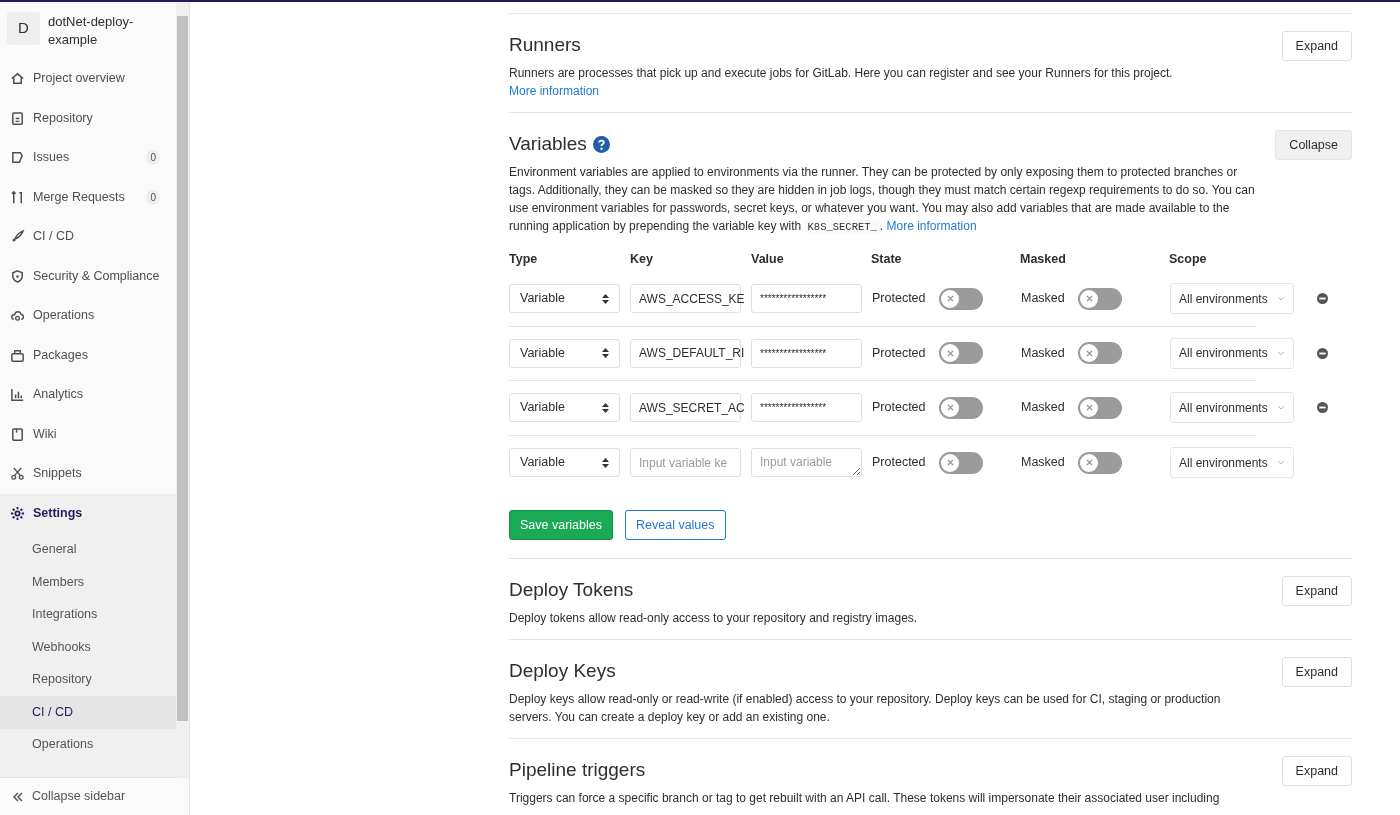  I want to click on section-description: Triggers can force a specific branch or tag to get rebuilt with an API call. These tokens will impersonate their associated user including, so click(865, 798).